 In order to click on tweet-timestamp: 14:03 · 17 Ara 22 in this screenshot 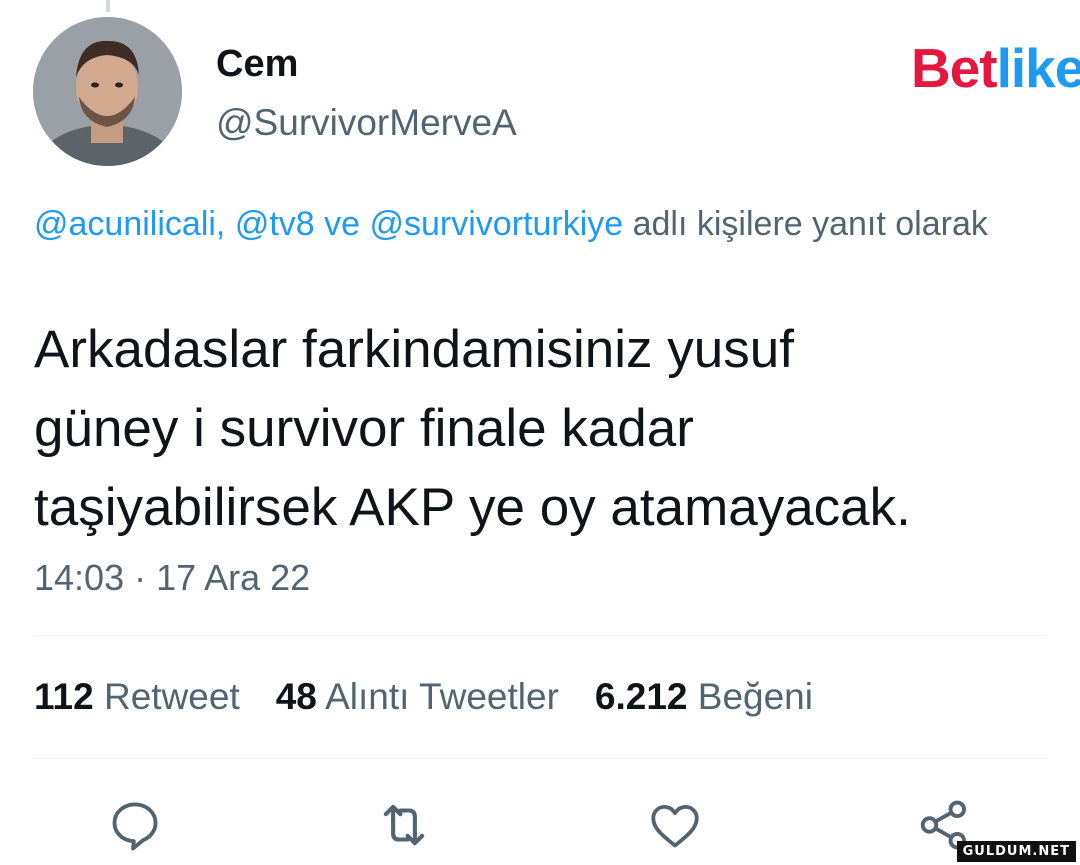, I will do `click(172, 578)`.